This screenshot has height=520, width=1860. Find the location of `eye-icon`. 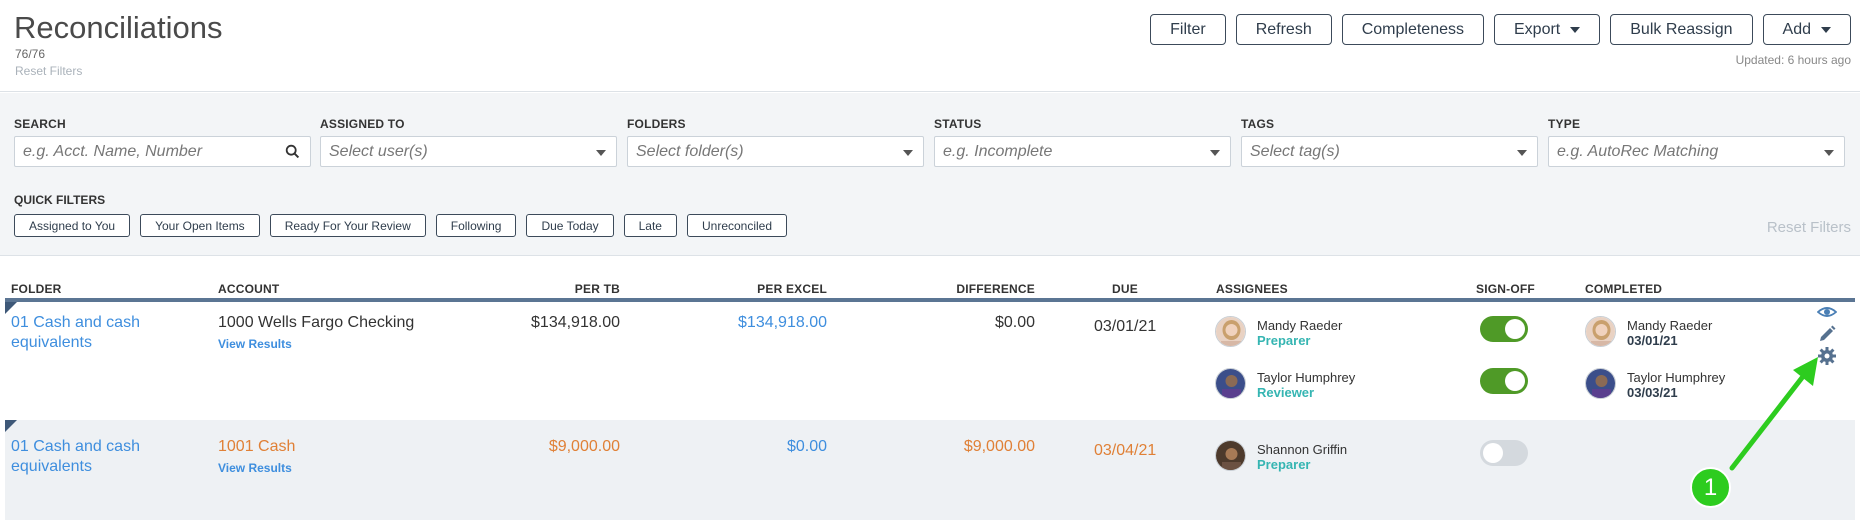

eye-icon is located at coordinates (1827, 312).